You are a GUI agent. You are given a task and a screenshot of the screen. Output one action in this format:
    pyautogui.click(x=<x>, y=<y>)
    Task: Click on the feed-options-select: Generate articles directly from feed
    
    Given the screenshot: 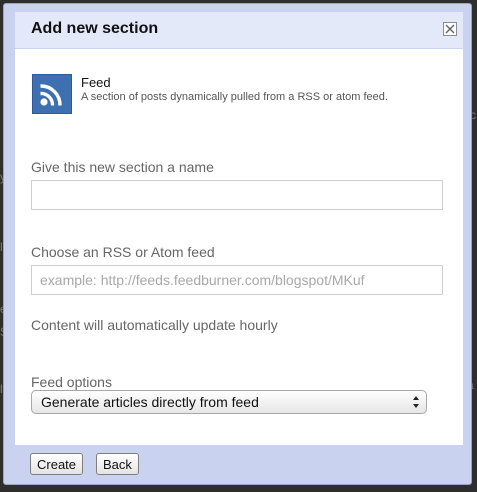 What is the action you would take?
    pyautogui.click(x=229, y=402)
    